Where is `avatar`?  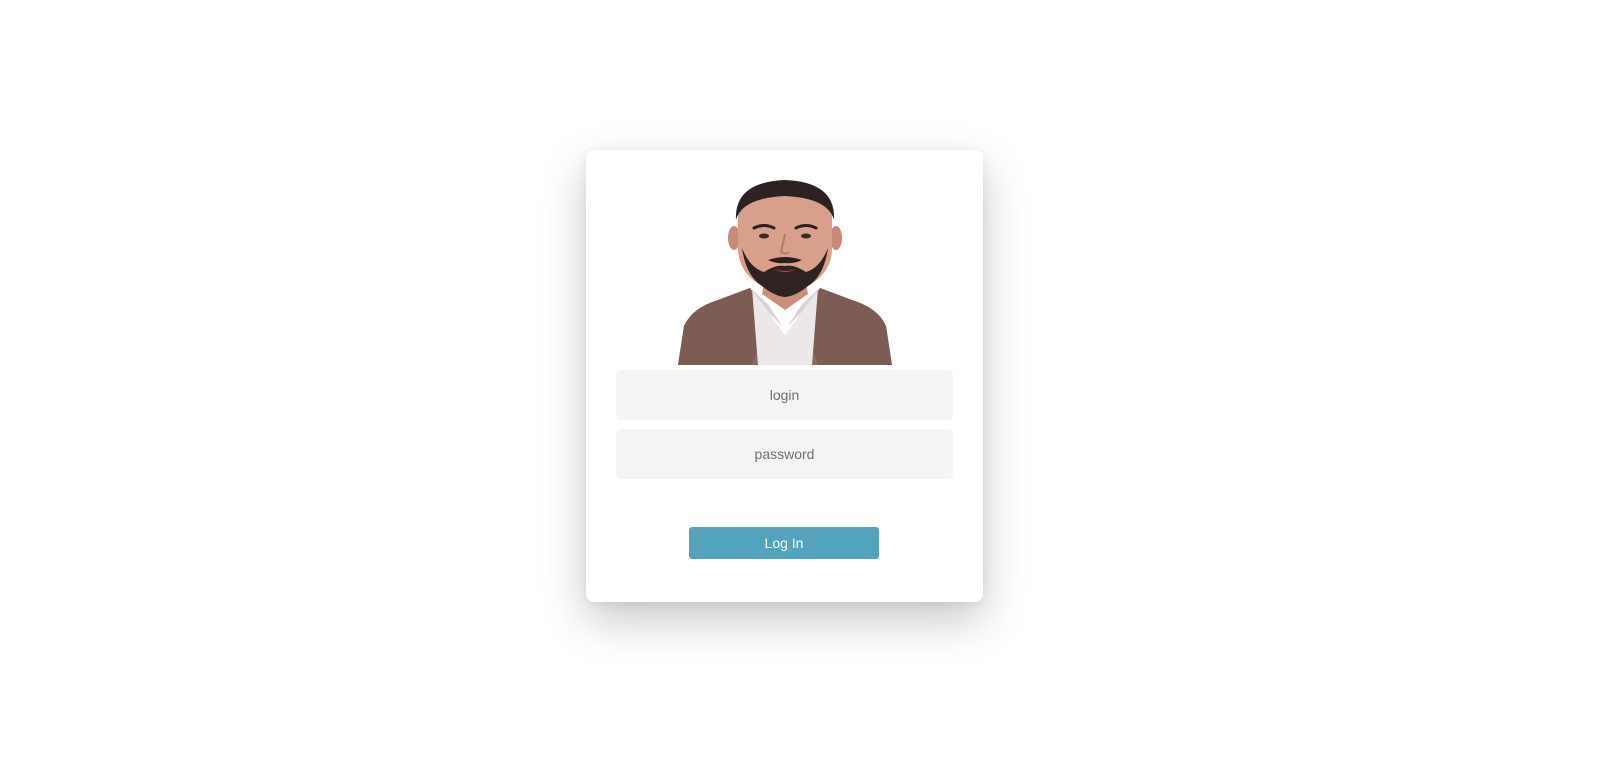
avatar is located at coordinates (784, 270).